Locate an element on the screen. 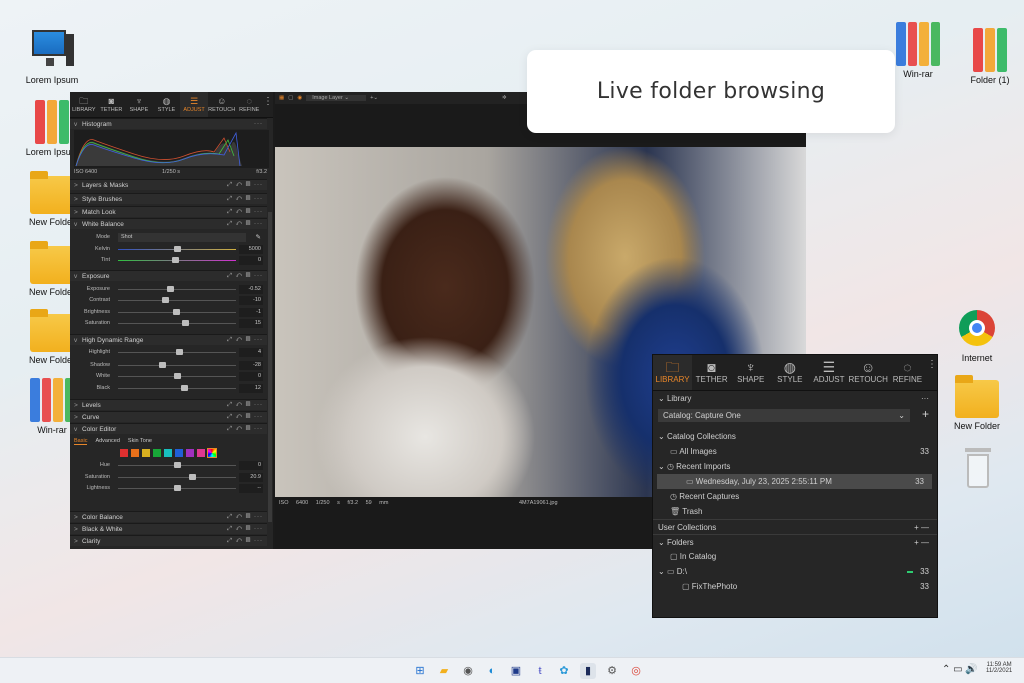  section-levels: > Levels ⤢ ↶ ▤ ··· is located at coordinates (168, 404).